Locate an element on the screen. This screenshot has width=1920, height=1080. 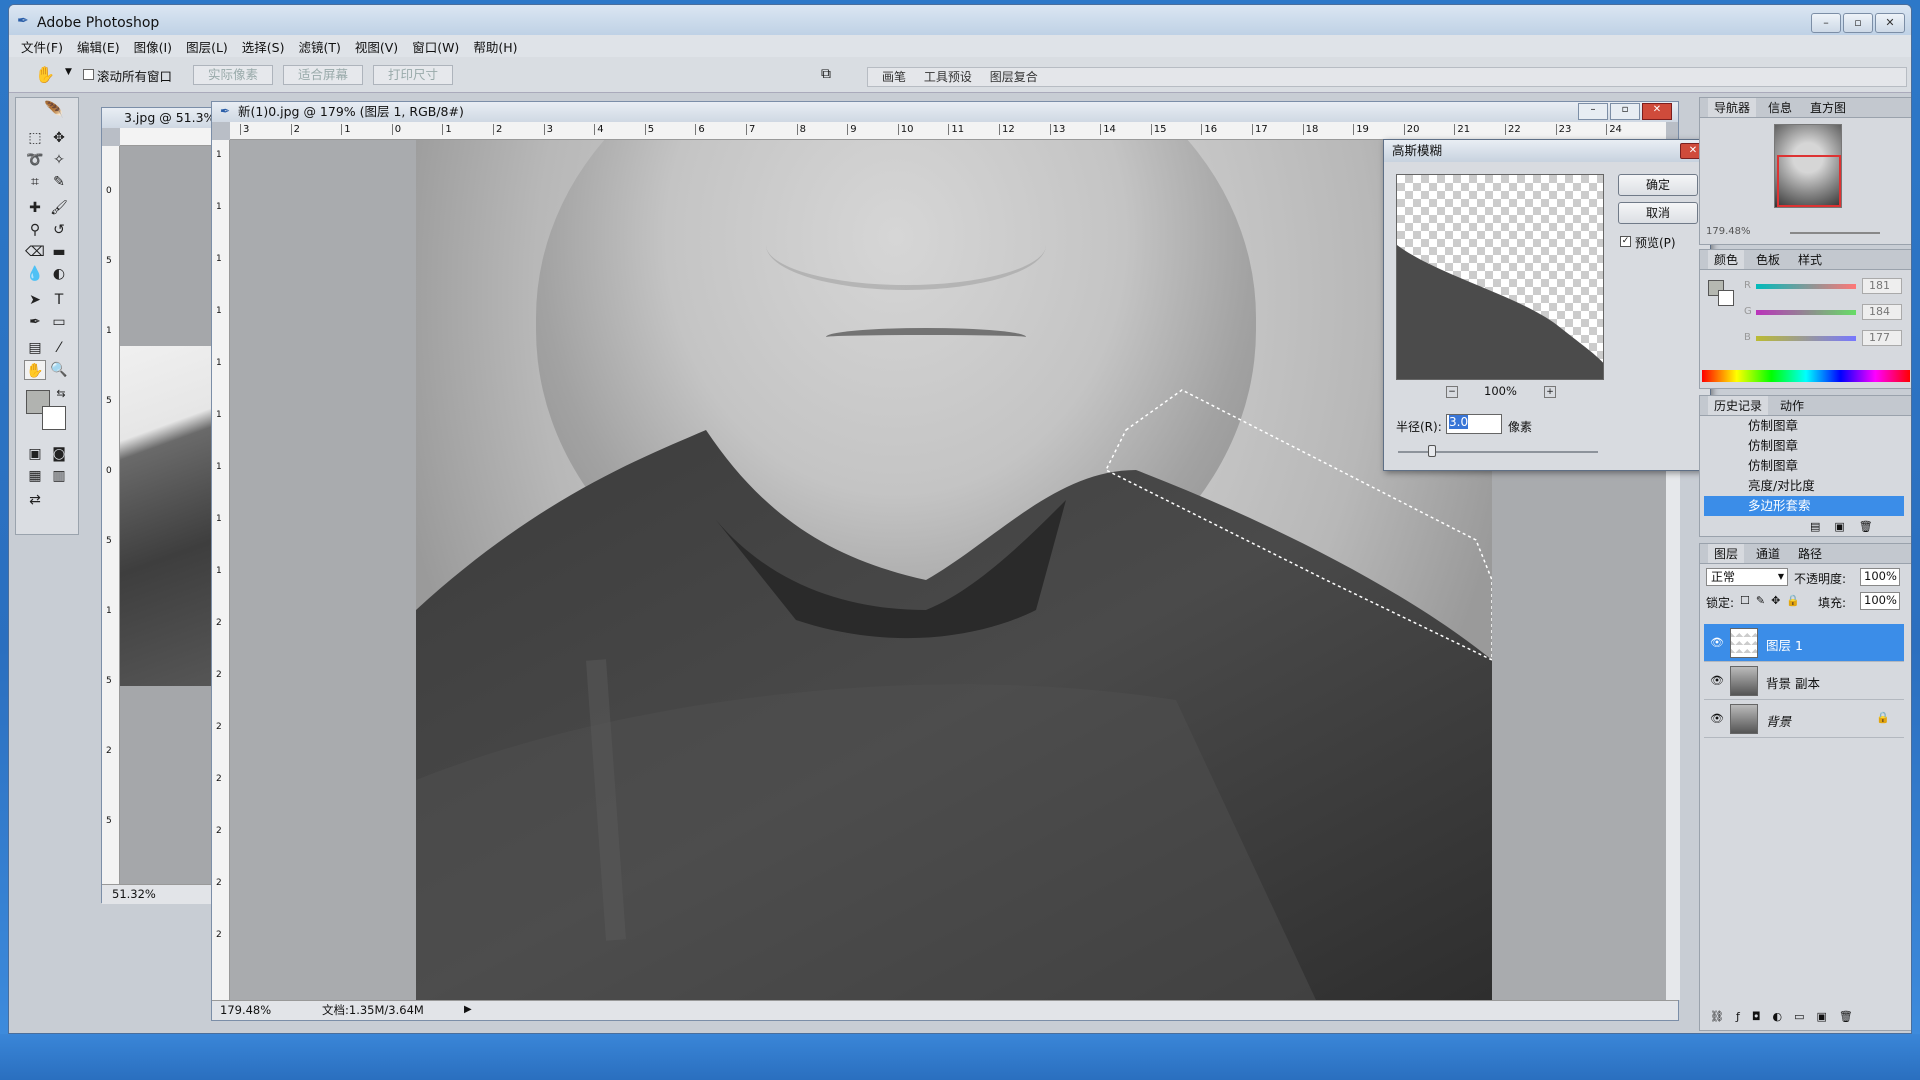
navigator-thumbnail is located at coordinates (1808, 166).